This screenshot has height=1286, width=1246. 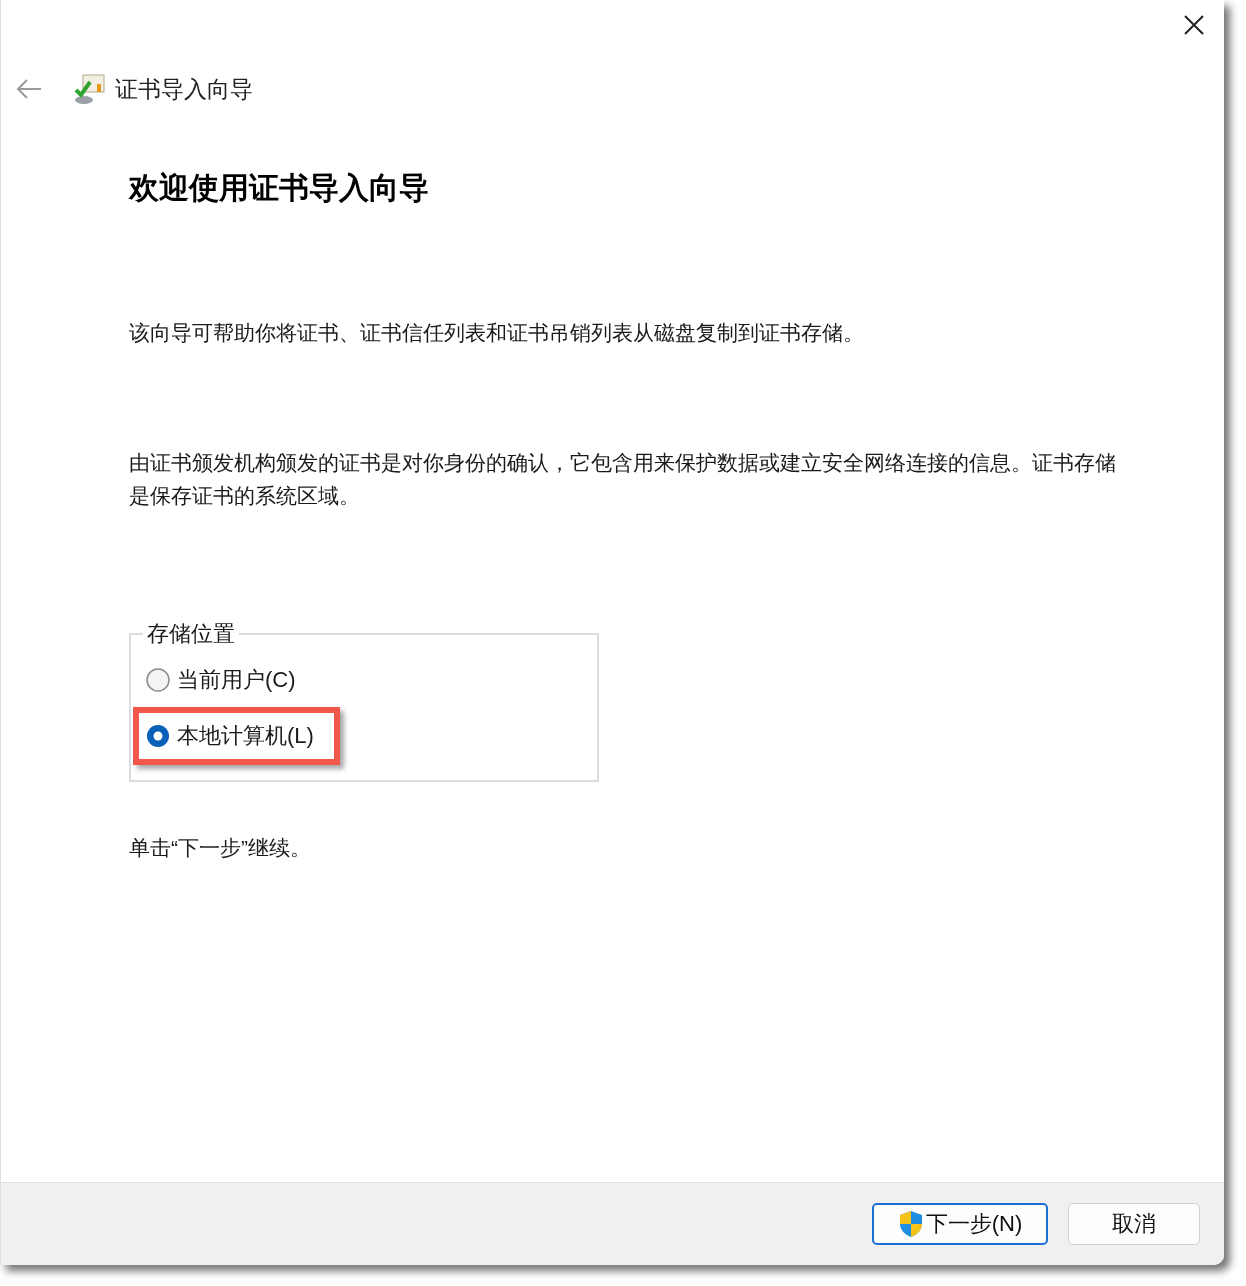 I want to click on radio-option: 当前用户(C), so click(x=220, y=680).